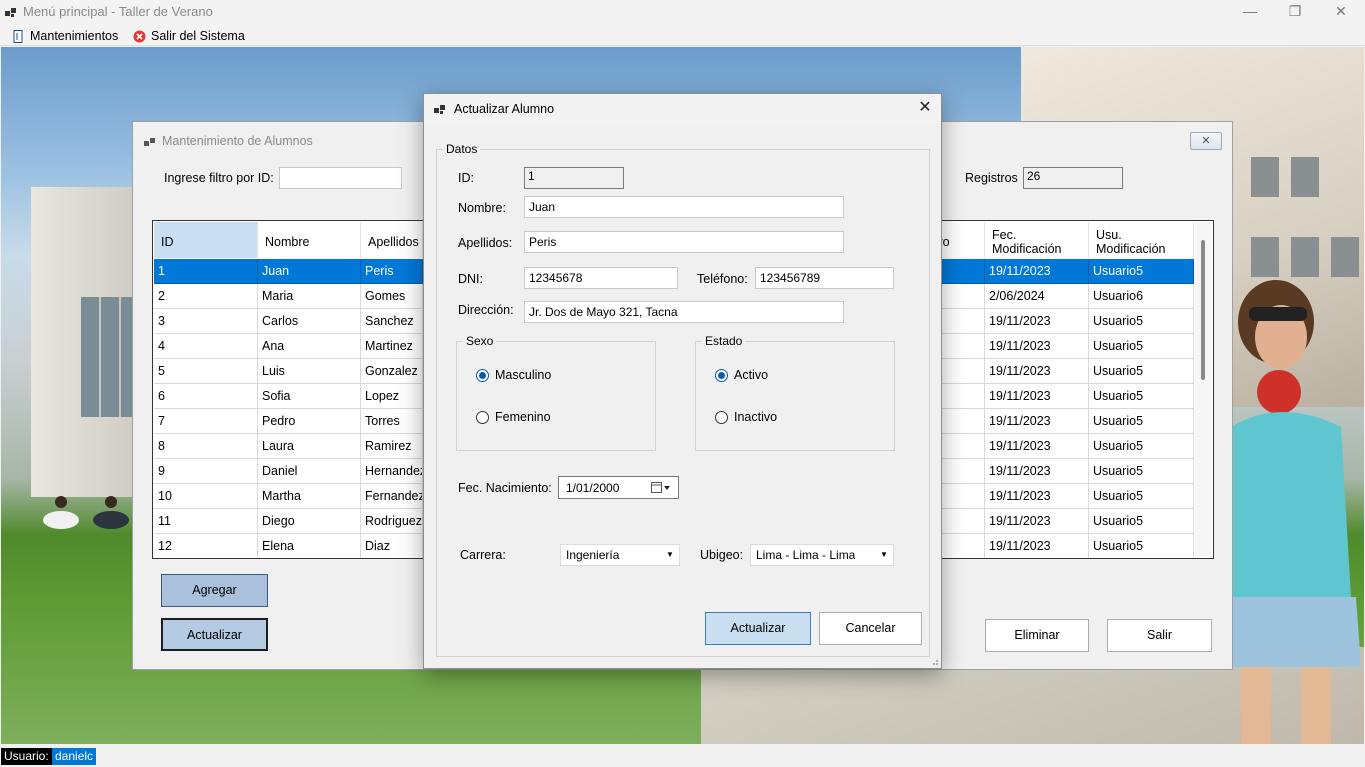  Describe the element at coordinates (189, 36) in the screenshot. I see `menu-salir: Salir del Sistema` at that location.